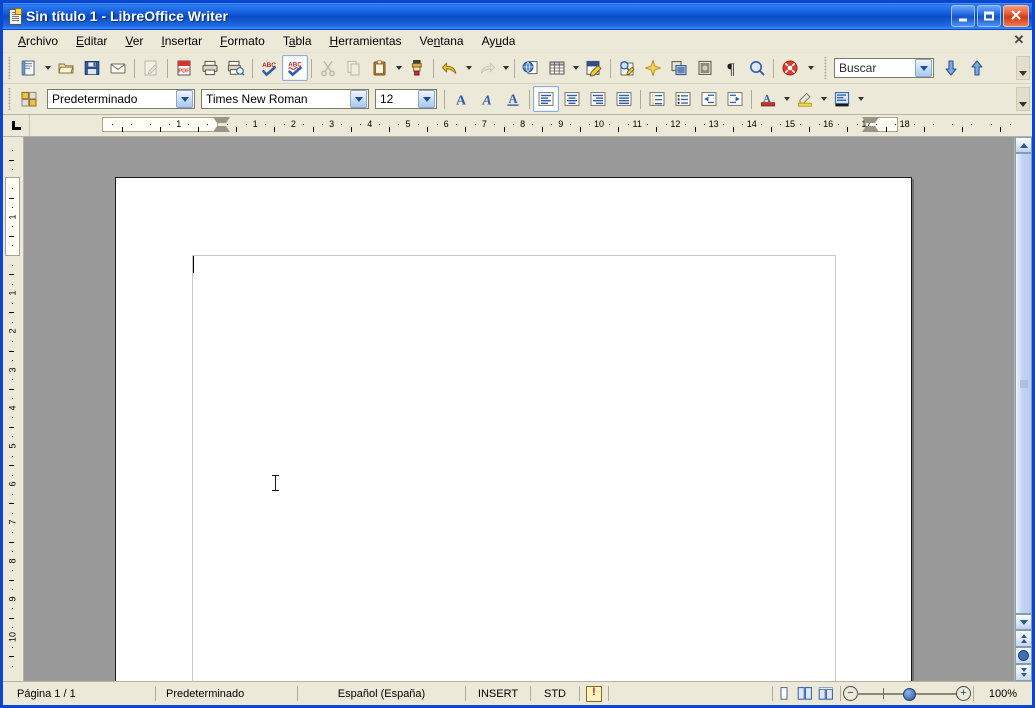 The height and width of the screenshot is (708, 1035). I want to click on align-right-button, so click(598, 99).